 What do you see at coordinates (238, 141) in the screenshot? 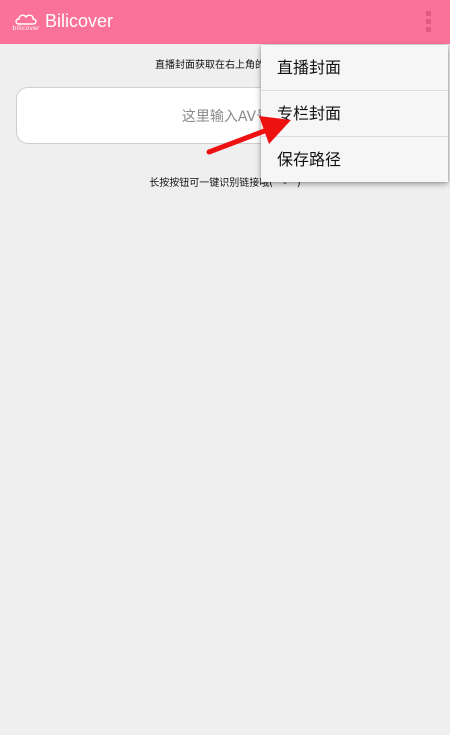
I see `arrow-shaft` at bounding box center [238, 141].